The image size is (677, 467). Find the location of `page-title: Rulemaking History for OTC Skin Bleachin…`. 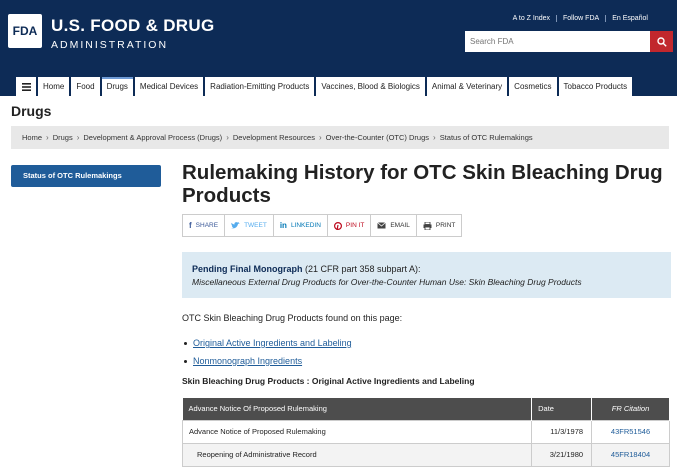

page-title: Rulemaking History for OTC Skin Bleachin… is located at coordinates (422, 184).